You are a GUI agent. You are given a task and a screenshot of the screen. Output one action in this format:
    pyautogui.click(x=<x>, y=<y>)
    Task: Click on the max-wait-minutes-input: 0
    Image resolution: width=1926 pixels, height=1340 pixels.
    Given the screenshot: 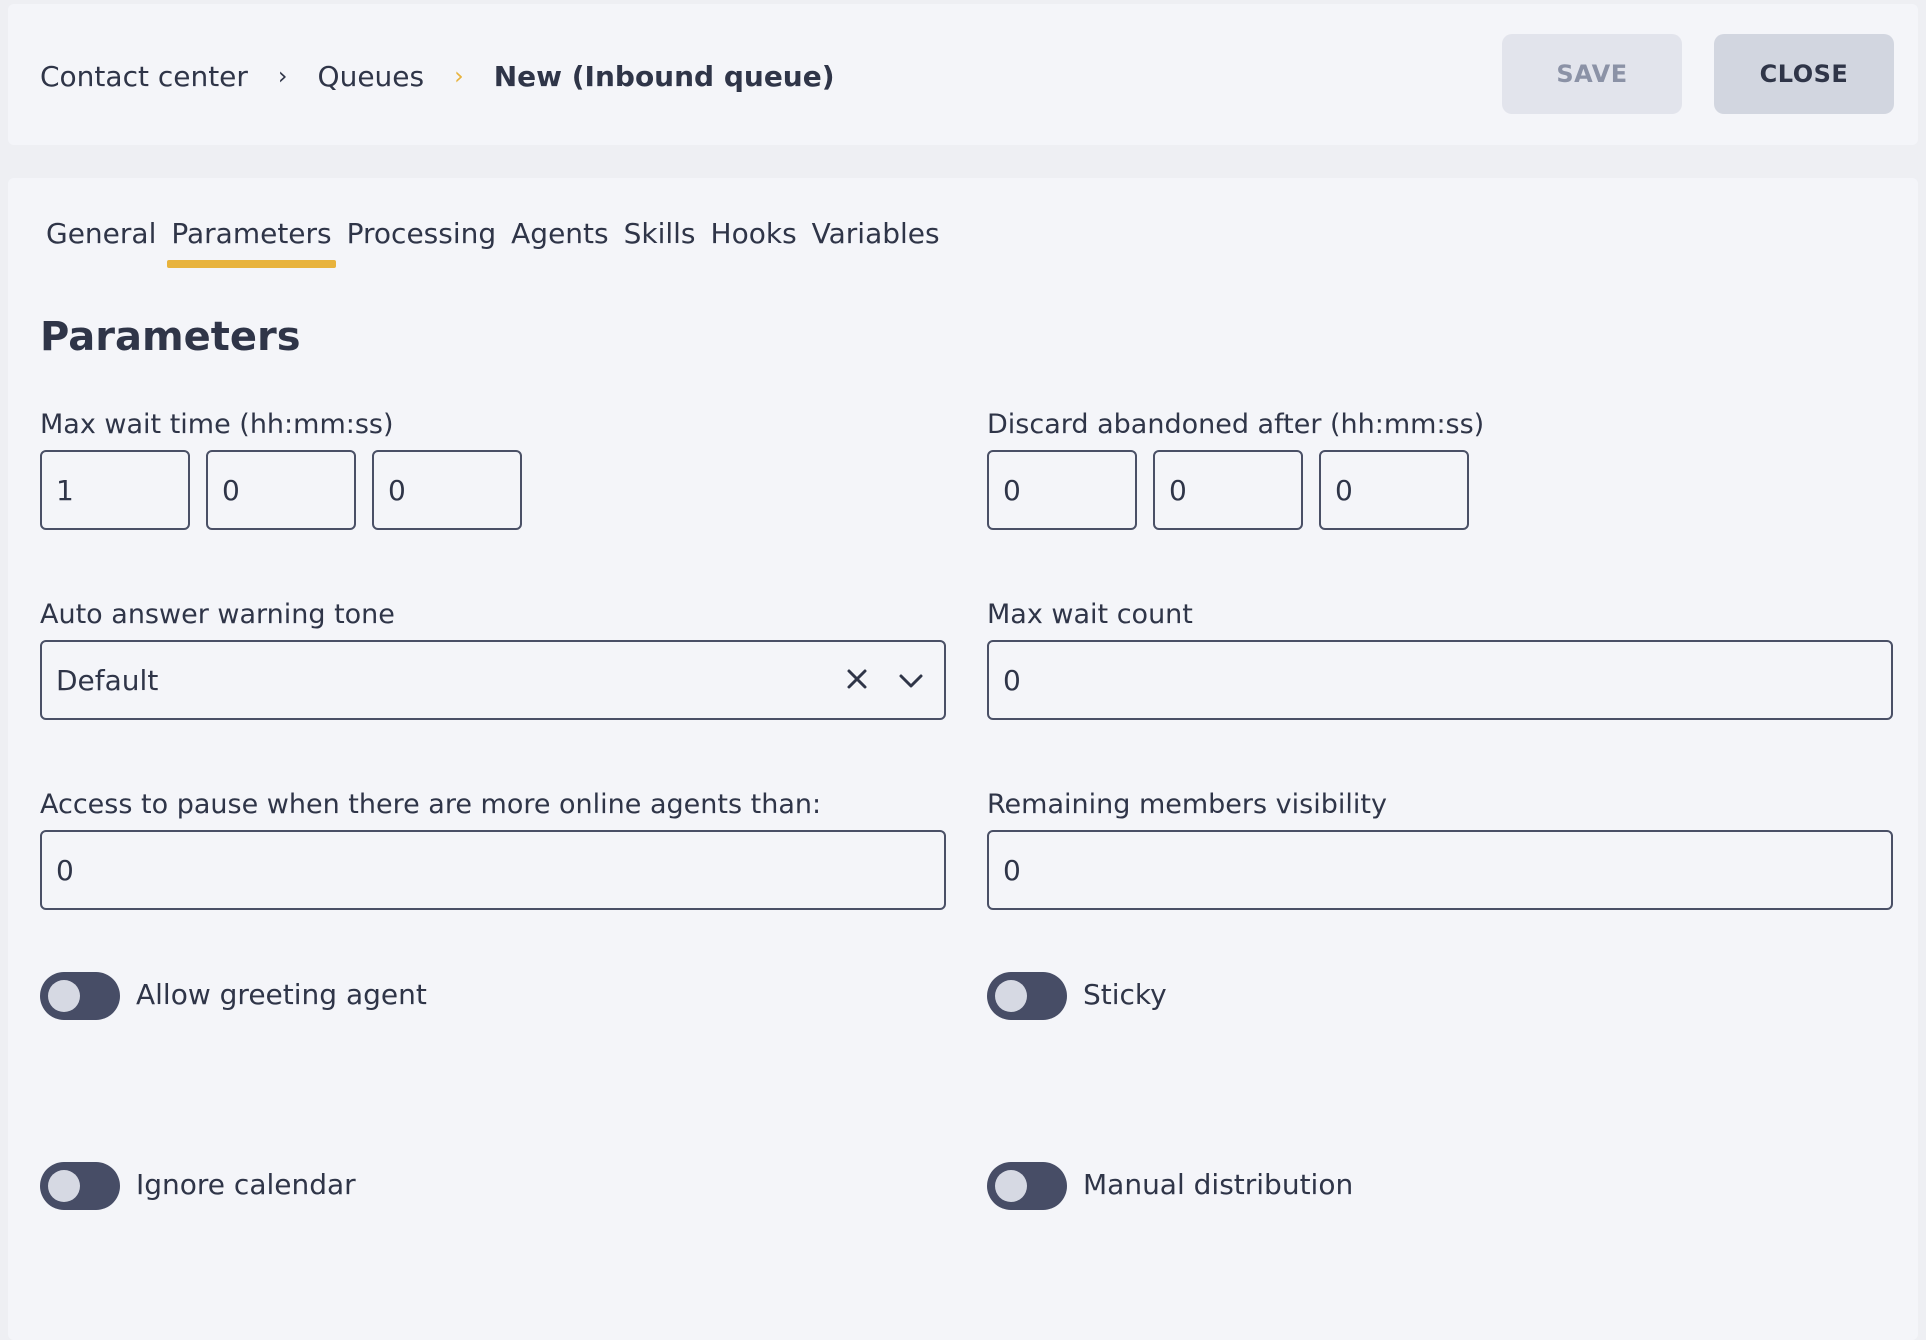 What is the action you would take?
    pyautogui.click(x=281, y=490)
    